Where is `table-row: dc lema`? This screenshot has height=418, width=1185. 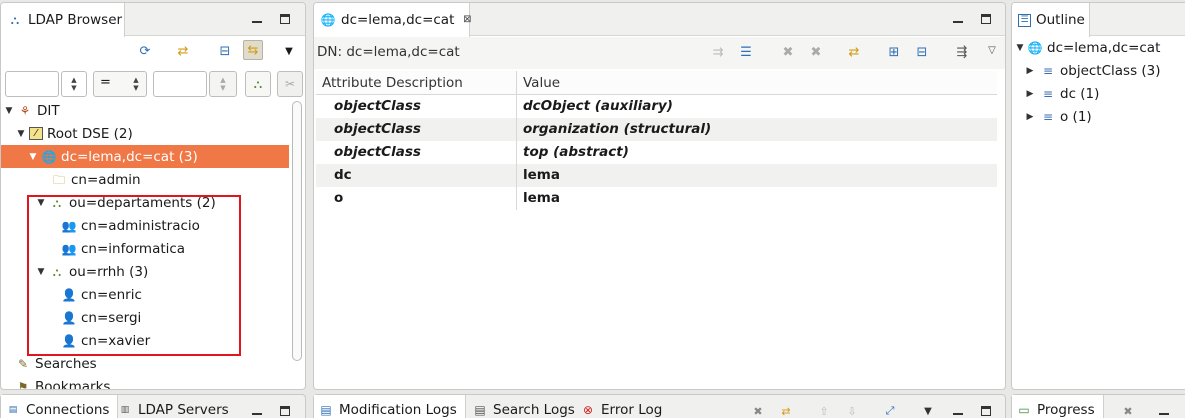 table-row: dc lema is located at coordinates (656, 175).